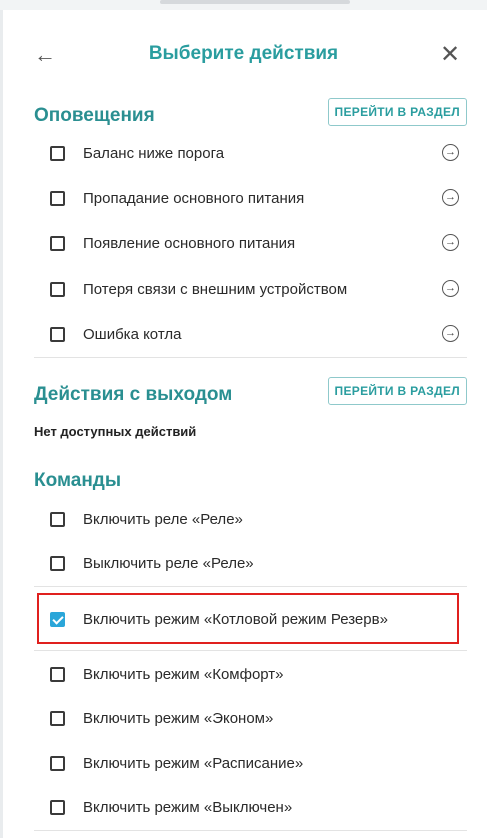 The width and height of the screenshot is (487, 838). What do you see at coordinates (258, 153) in the screenshot?
I see `notification-item: Баланс ниже порога →` at bounding box center [258, 153].